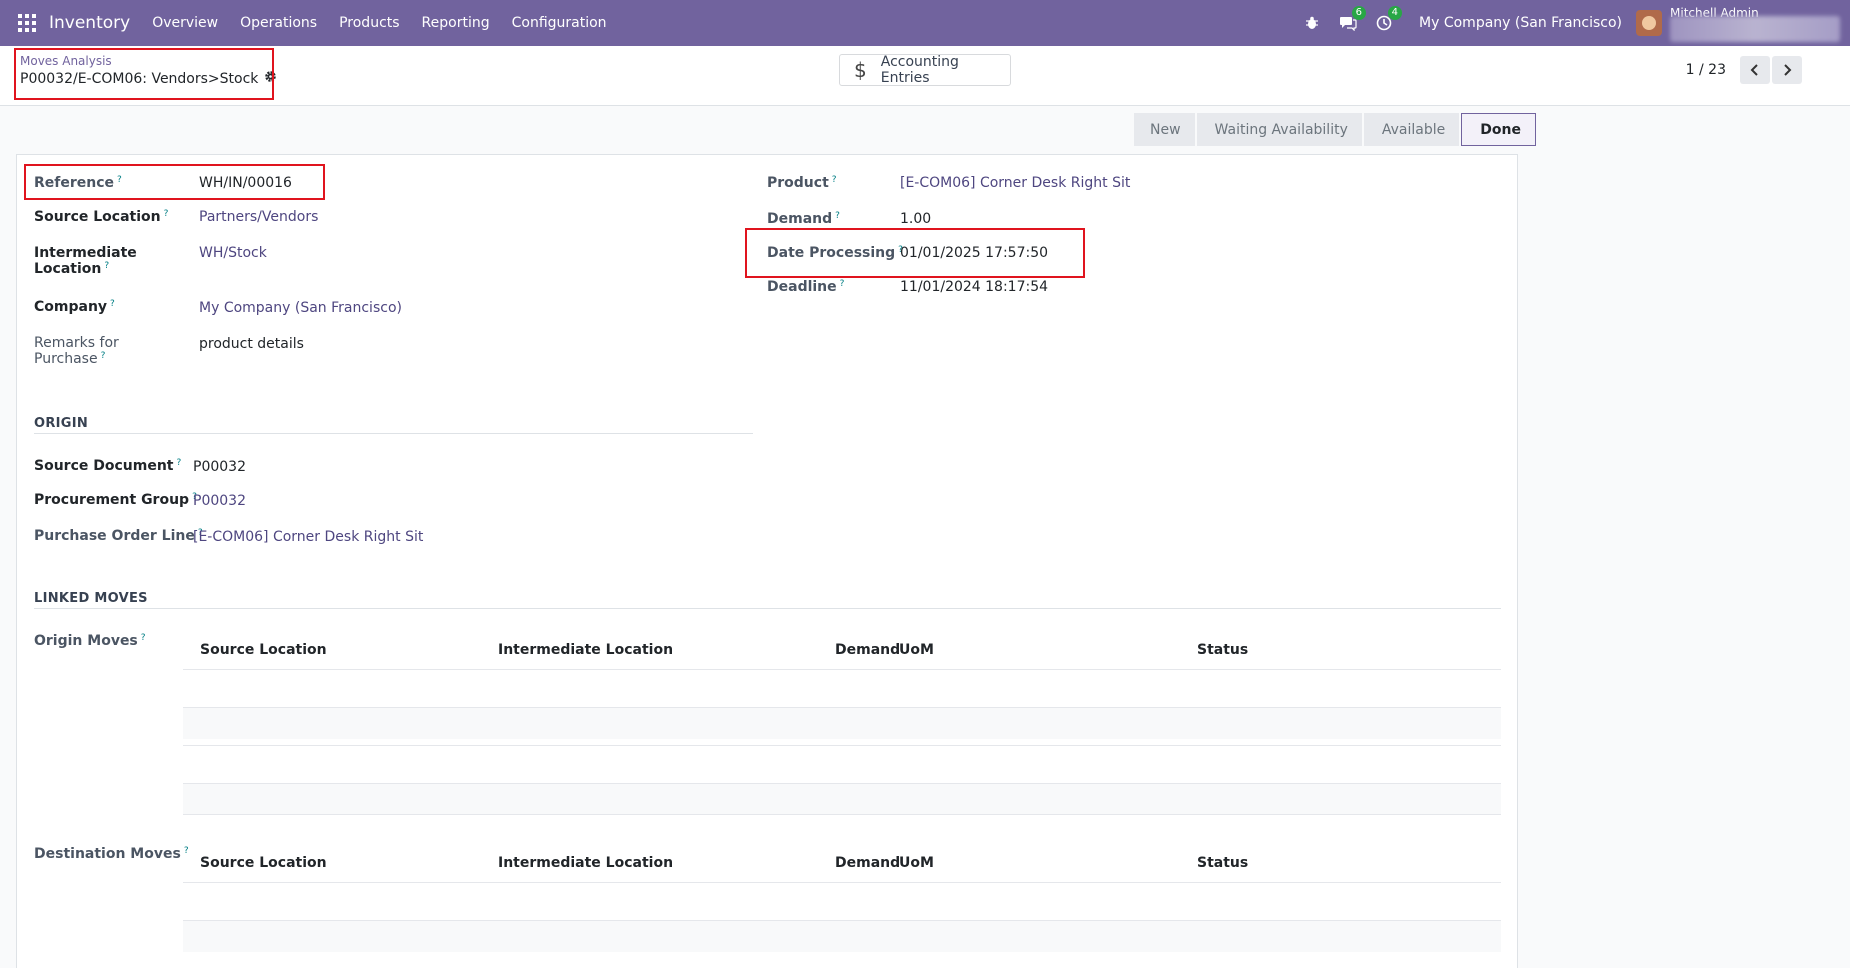  Describe the element at coordinates (111, 854) in the screenshot. I see `destination-moves-label: Destination Moves?` at that location.